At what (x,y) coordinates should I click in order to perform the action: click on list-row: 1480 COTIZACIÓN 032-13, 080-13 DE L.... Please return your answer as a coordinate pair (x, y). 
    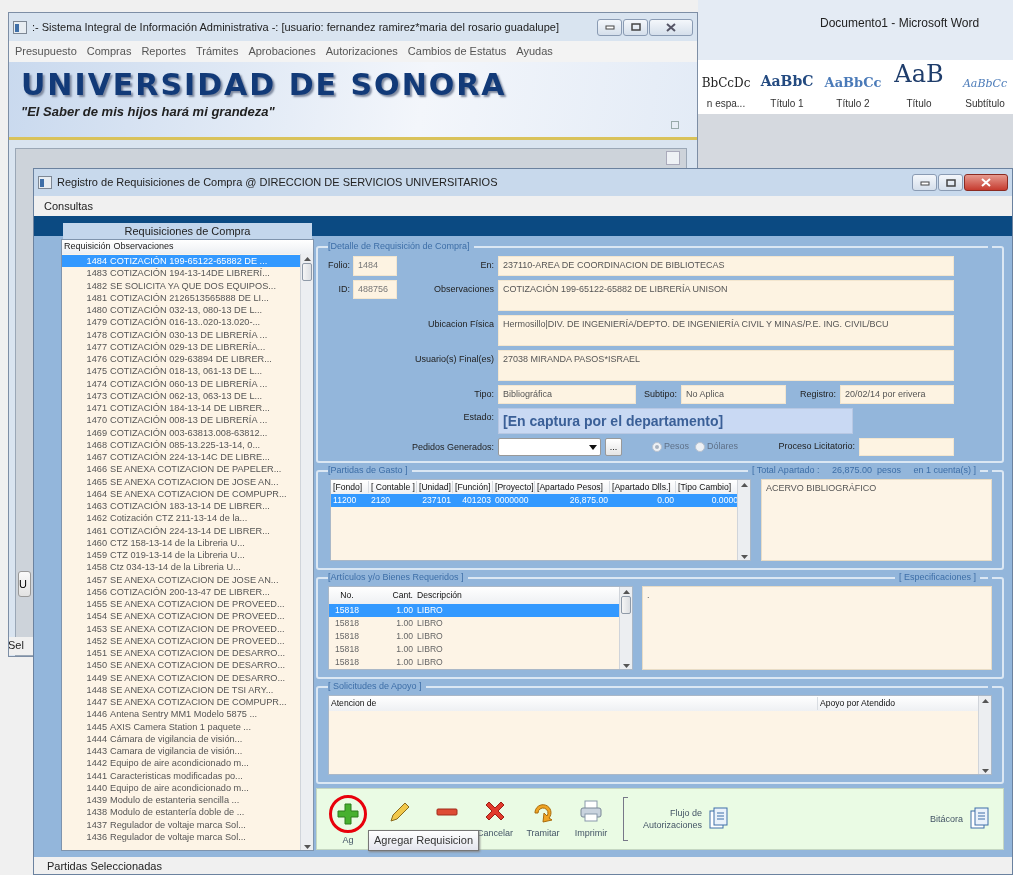
    Looking at the image, I should click on (181, 310).